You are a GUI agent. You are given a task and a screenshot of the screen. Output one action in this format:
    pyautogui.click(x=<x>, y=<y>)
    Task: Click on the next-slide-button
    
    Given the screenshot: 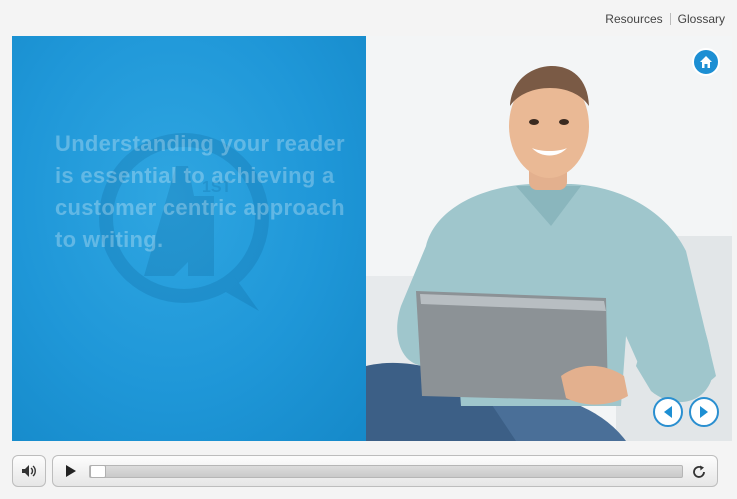 What is the action you would take?
    pyautogui.click(x=704, y=412)
    